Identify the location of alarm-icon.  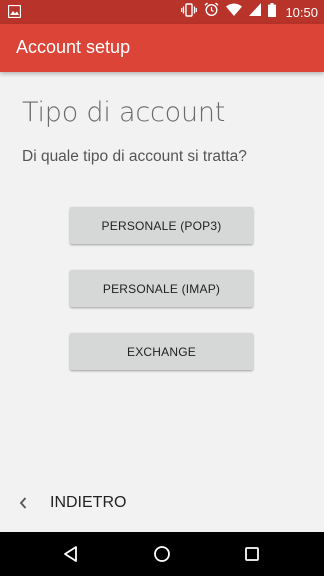
(211, 12).